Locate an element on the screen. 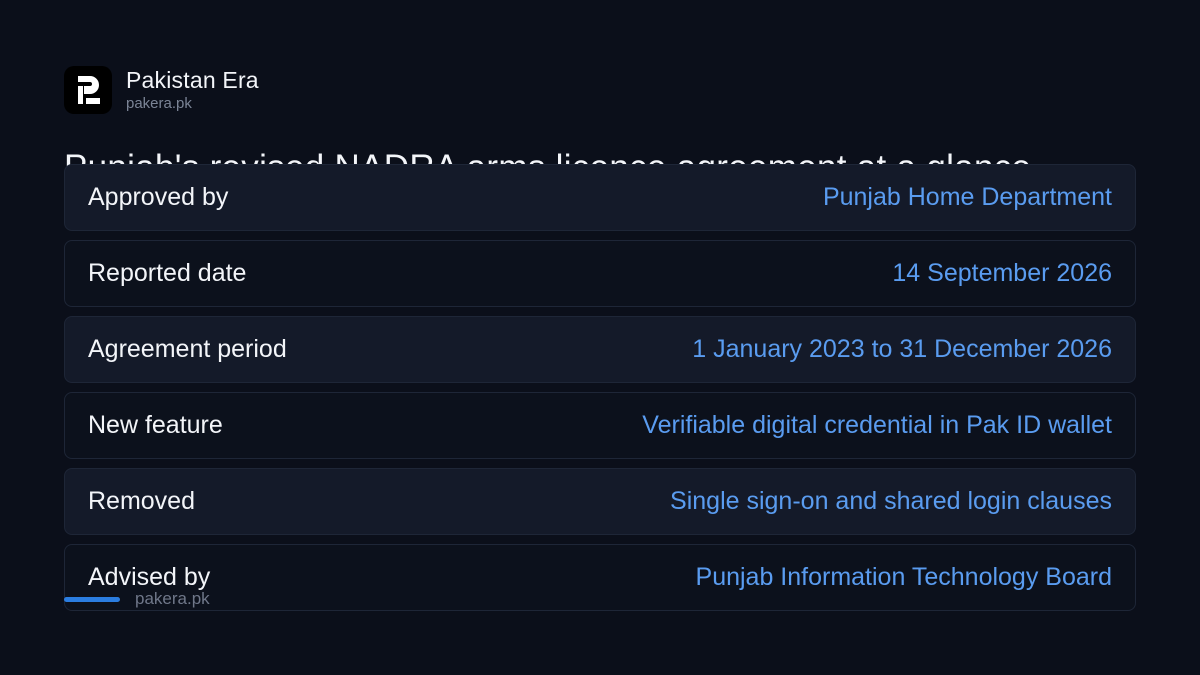 The width and height of the screenshot is (1200, 675). row-value: Punjab Information Technology Board is located at coordinates (903, 577).